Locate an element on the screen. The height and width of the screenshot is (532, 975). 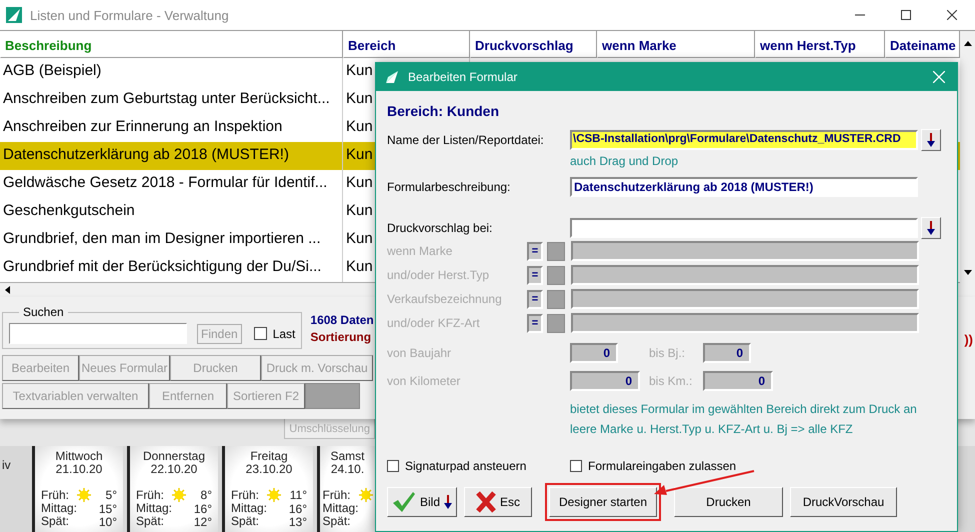
file-field: \CSB-Installation\prg\Formulare\Datenschutz_MUSTER.CRD is located at coordinates (744, 140).